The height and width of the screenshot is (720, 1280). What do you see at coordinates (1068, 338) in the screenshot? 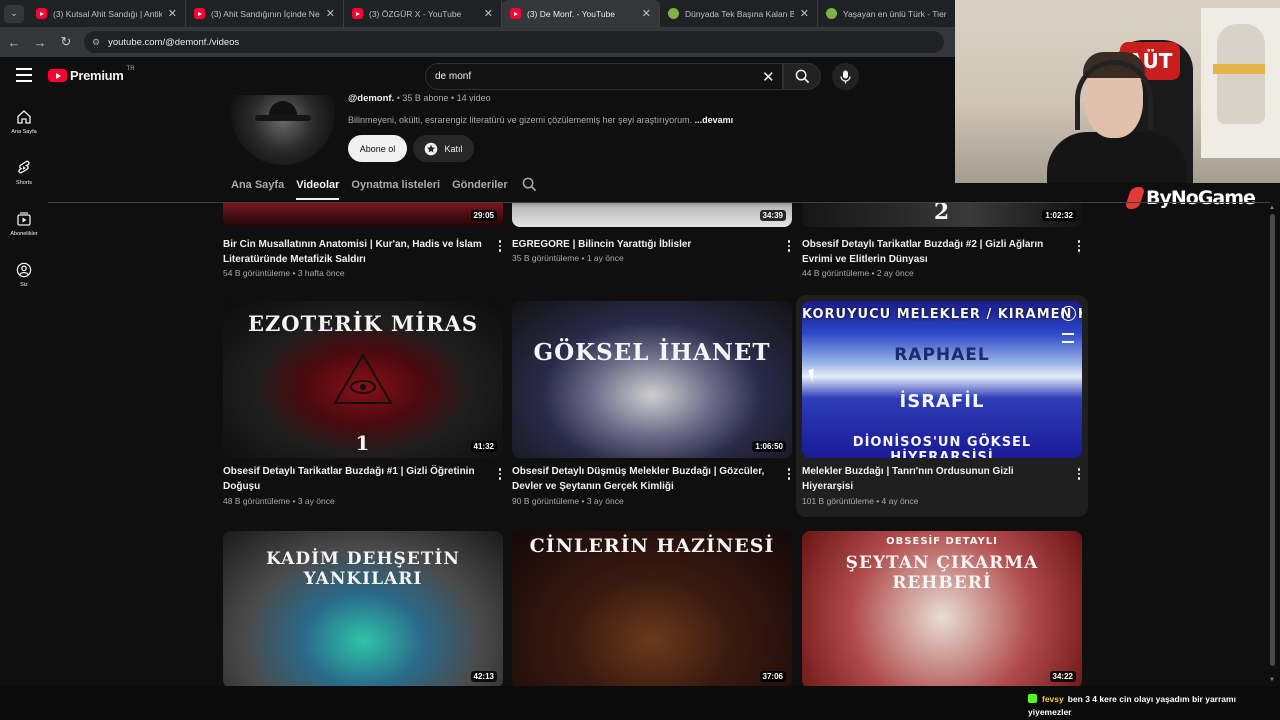
I see `add-to-queue-icon` at bounding box center [1068, 338].